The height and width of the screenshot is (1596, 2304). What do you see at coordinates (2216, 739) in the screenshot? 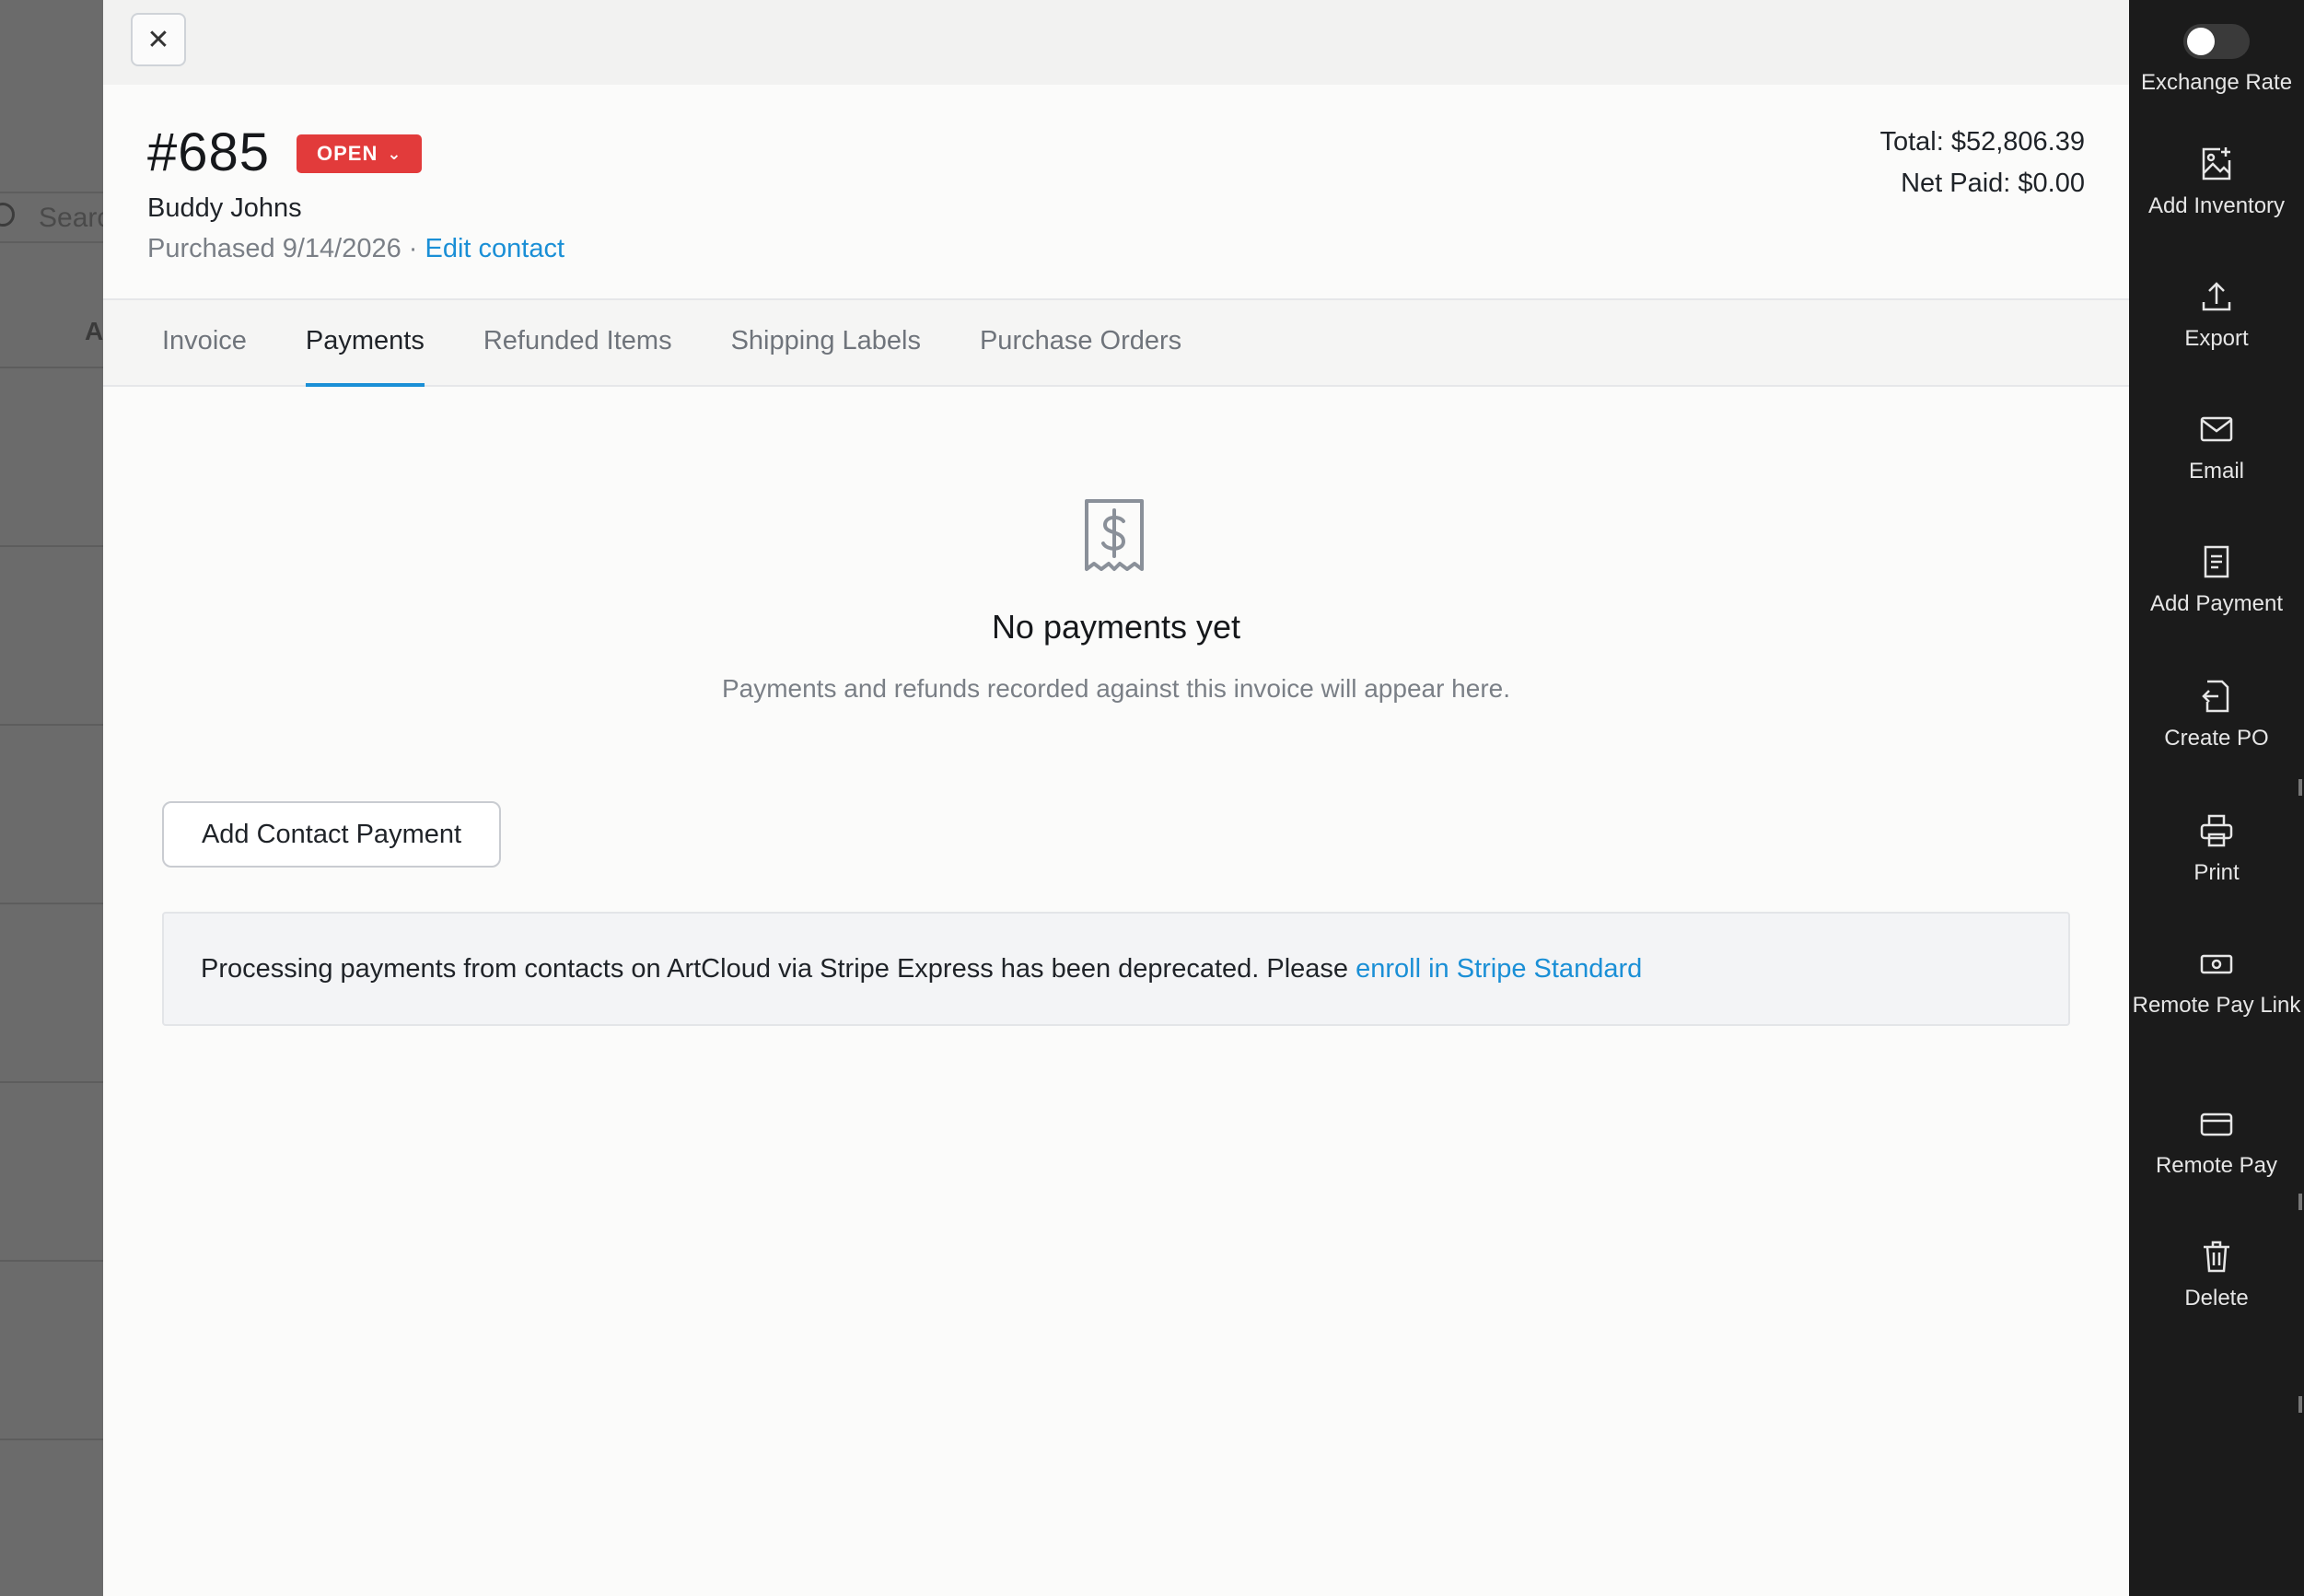
I see `sidebar-item-label: Create PO` at bounding box center [2216, 739].